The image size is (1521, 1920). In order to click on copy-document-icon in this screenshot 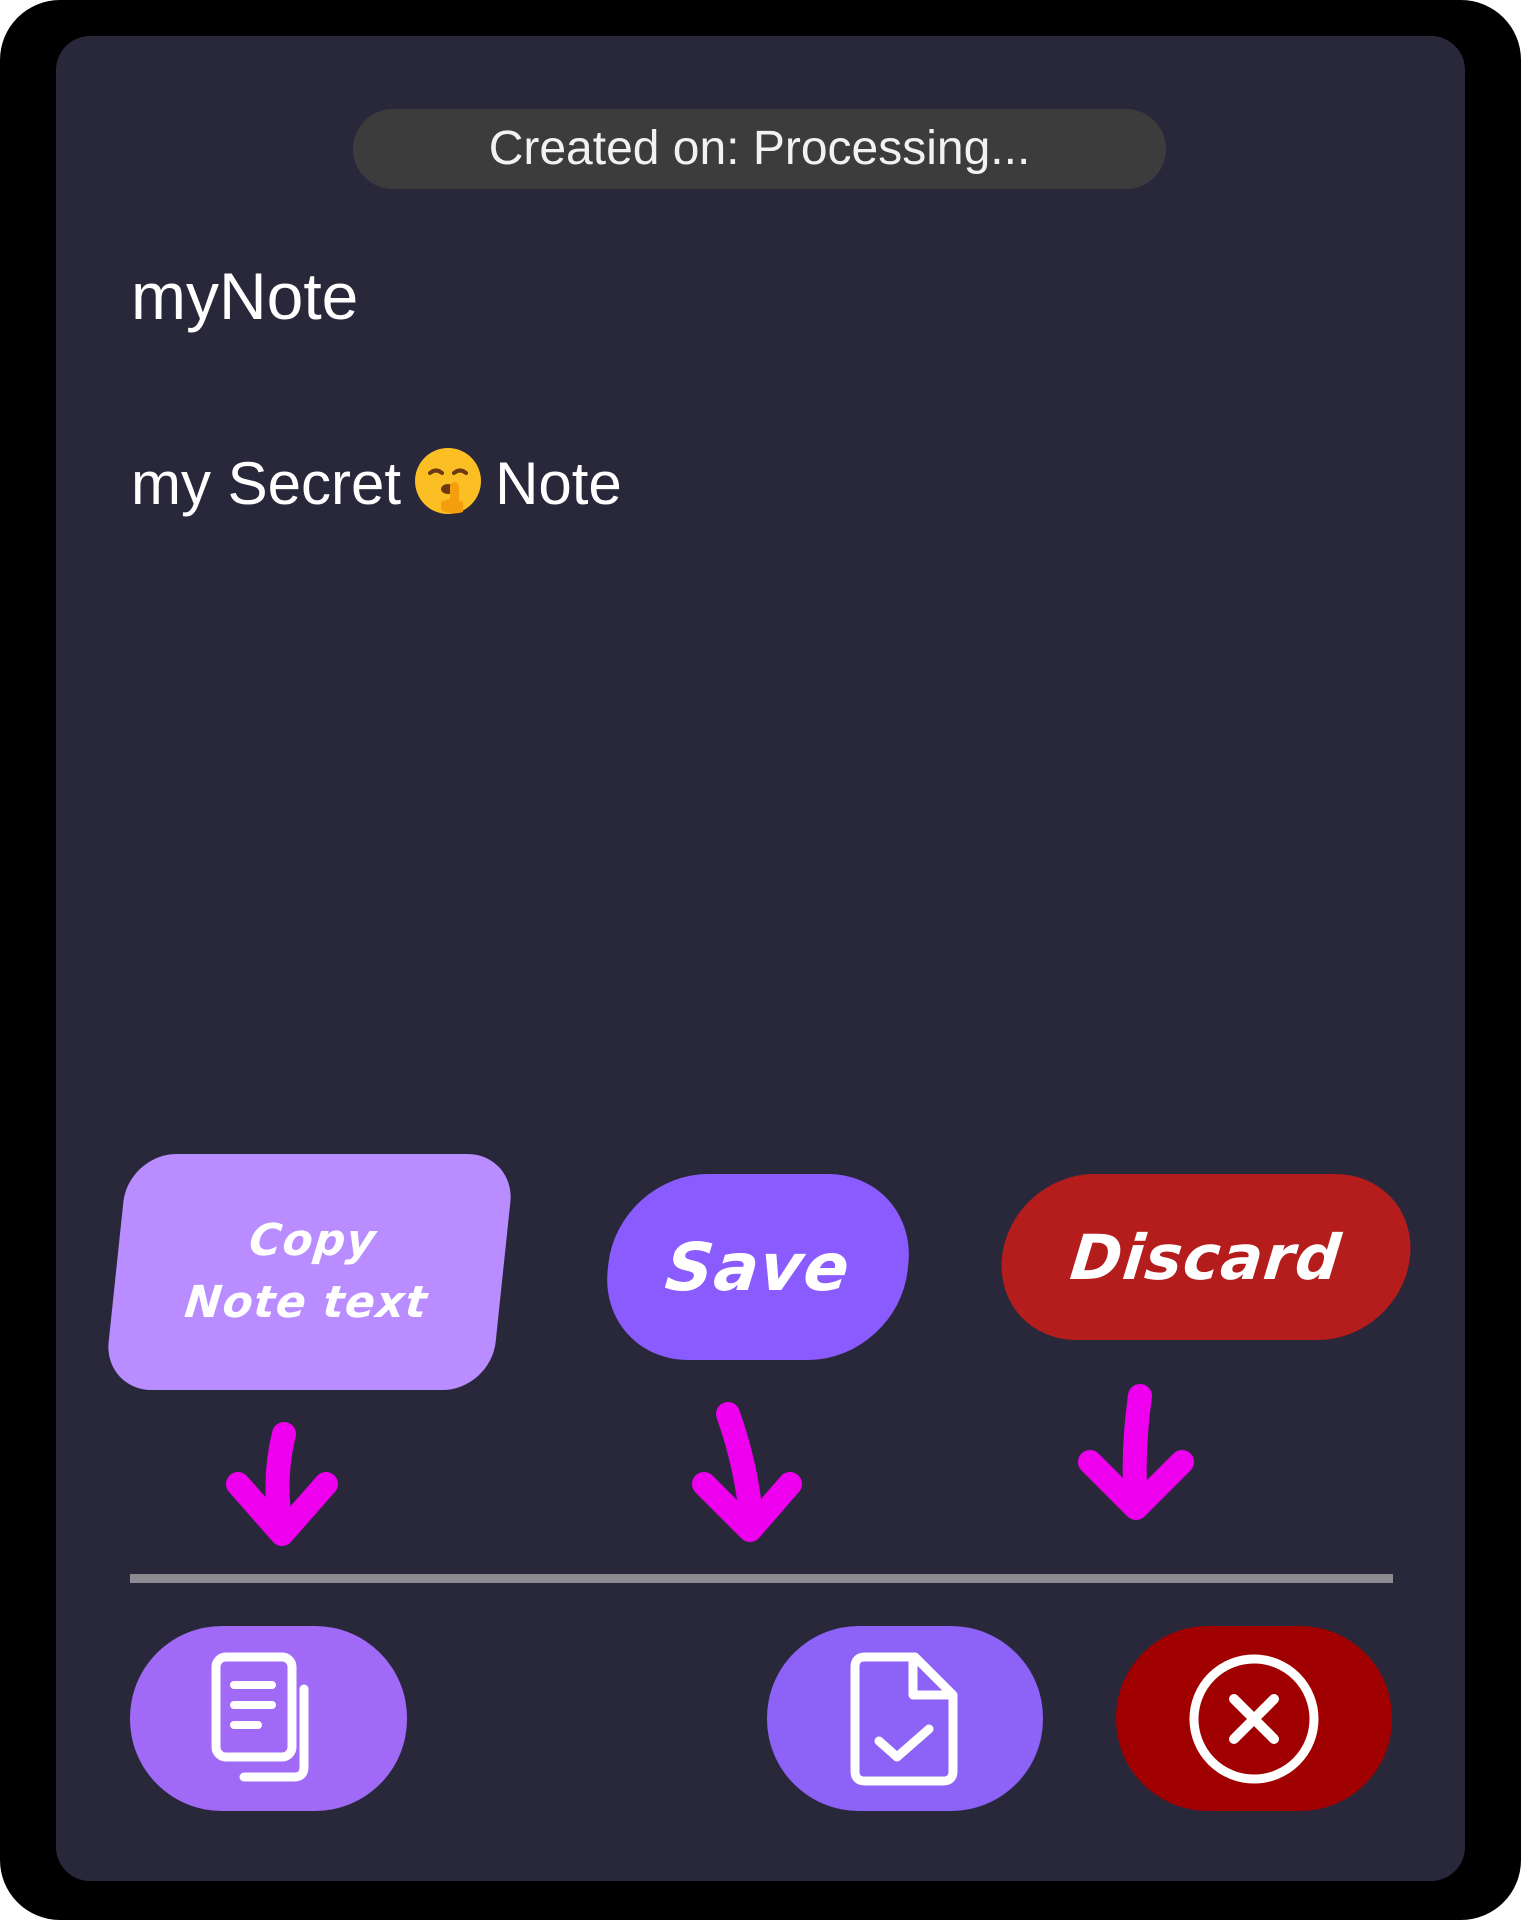, I will do `click(269, 1719)`.